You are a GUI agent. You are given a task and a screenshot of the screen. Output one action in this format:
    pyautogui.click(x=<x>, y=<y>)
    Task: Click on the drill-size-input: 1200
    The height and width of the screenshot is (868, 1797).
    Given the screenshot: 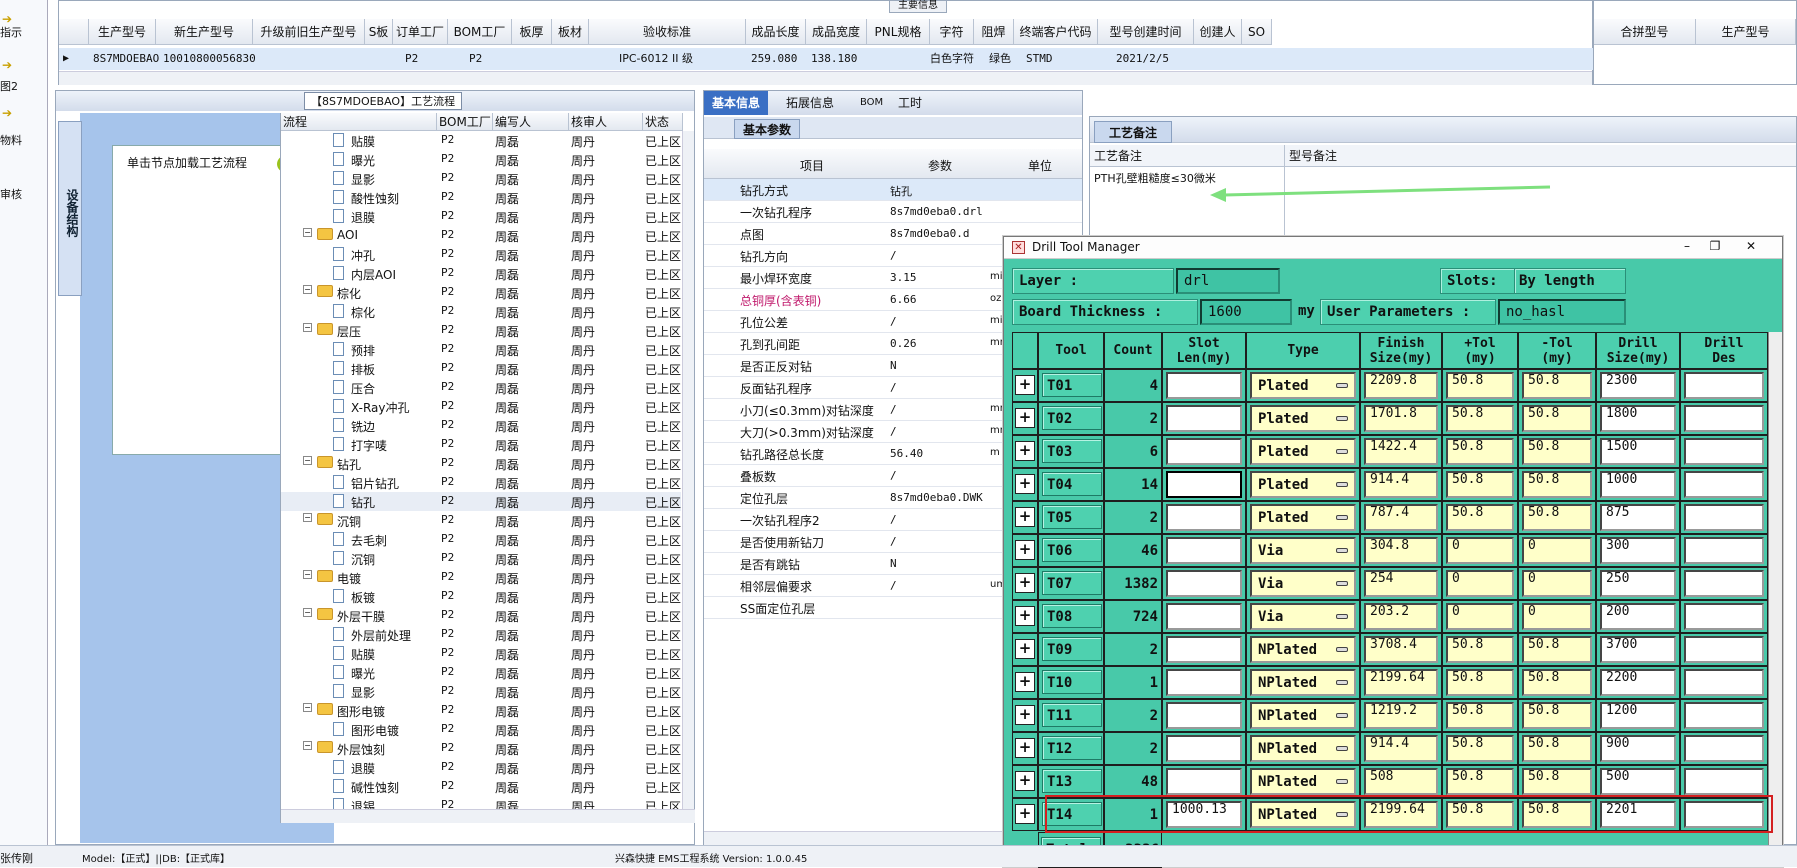 What is the action you would take?
    pyautogui.click(x=1638, y=715)
    